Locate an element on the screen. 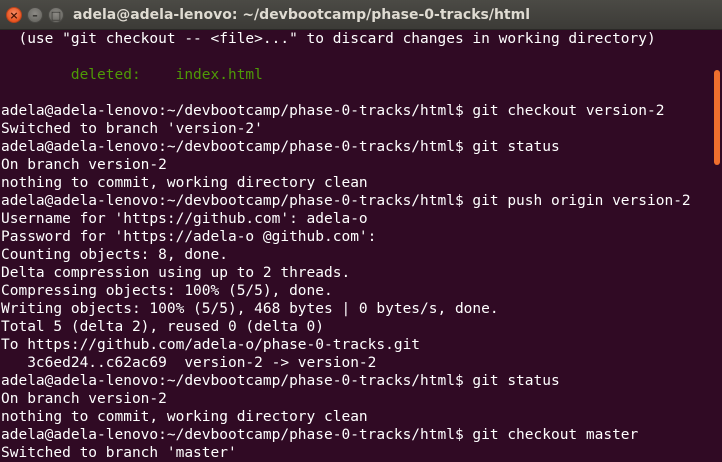  terminal-line: Switched to branch 'master' is located at coordinates (119, 453).